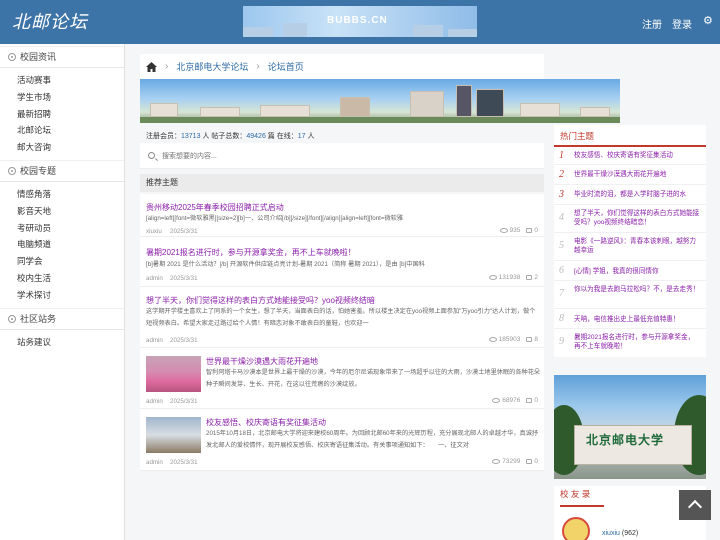  What do you see at coordinates (62, 295) in the screenshot?
I see `sidebar-item-academic: 学术探讨` at bounding box center [62, 295].